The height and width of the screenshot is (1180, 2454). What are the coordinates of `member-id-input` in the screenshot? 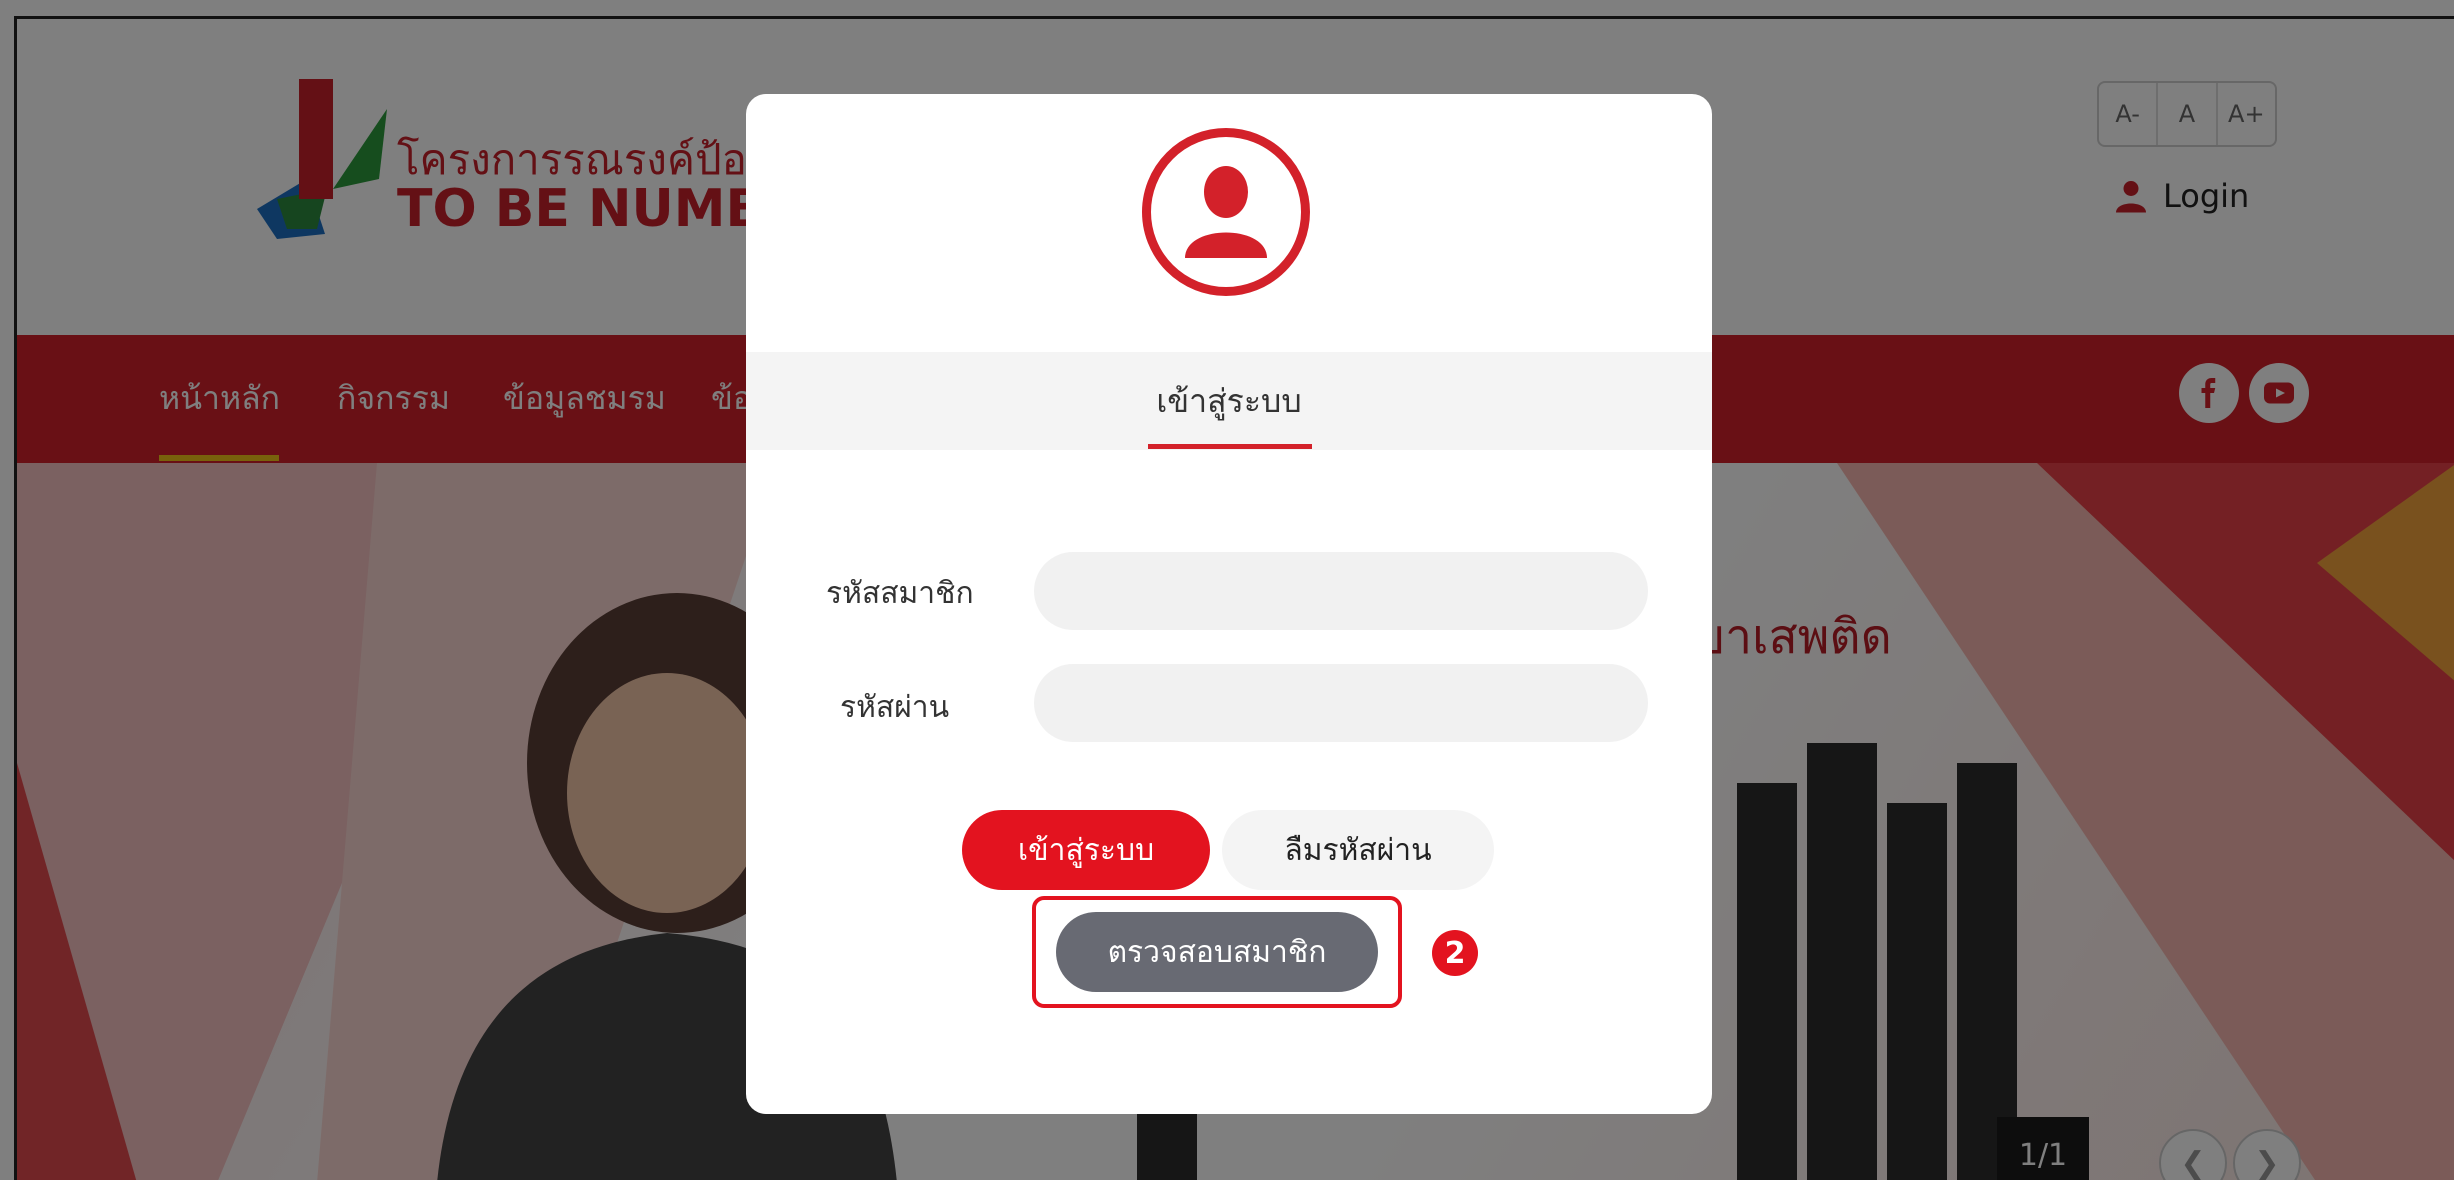 It's located at (1341, 591).